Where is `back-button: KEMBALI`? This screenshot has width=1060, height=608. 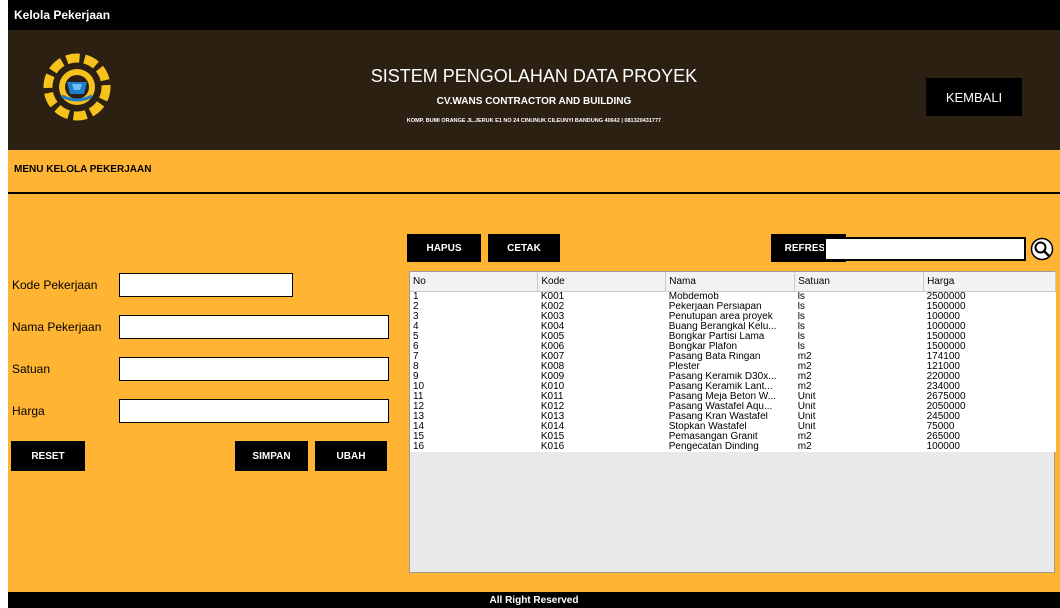
back-button: KEMBALI is located at coordinates (974, 97).